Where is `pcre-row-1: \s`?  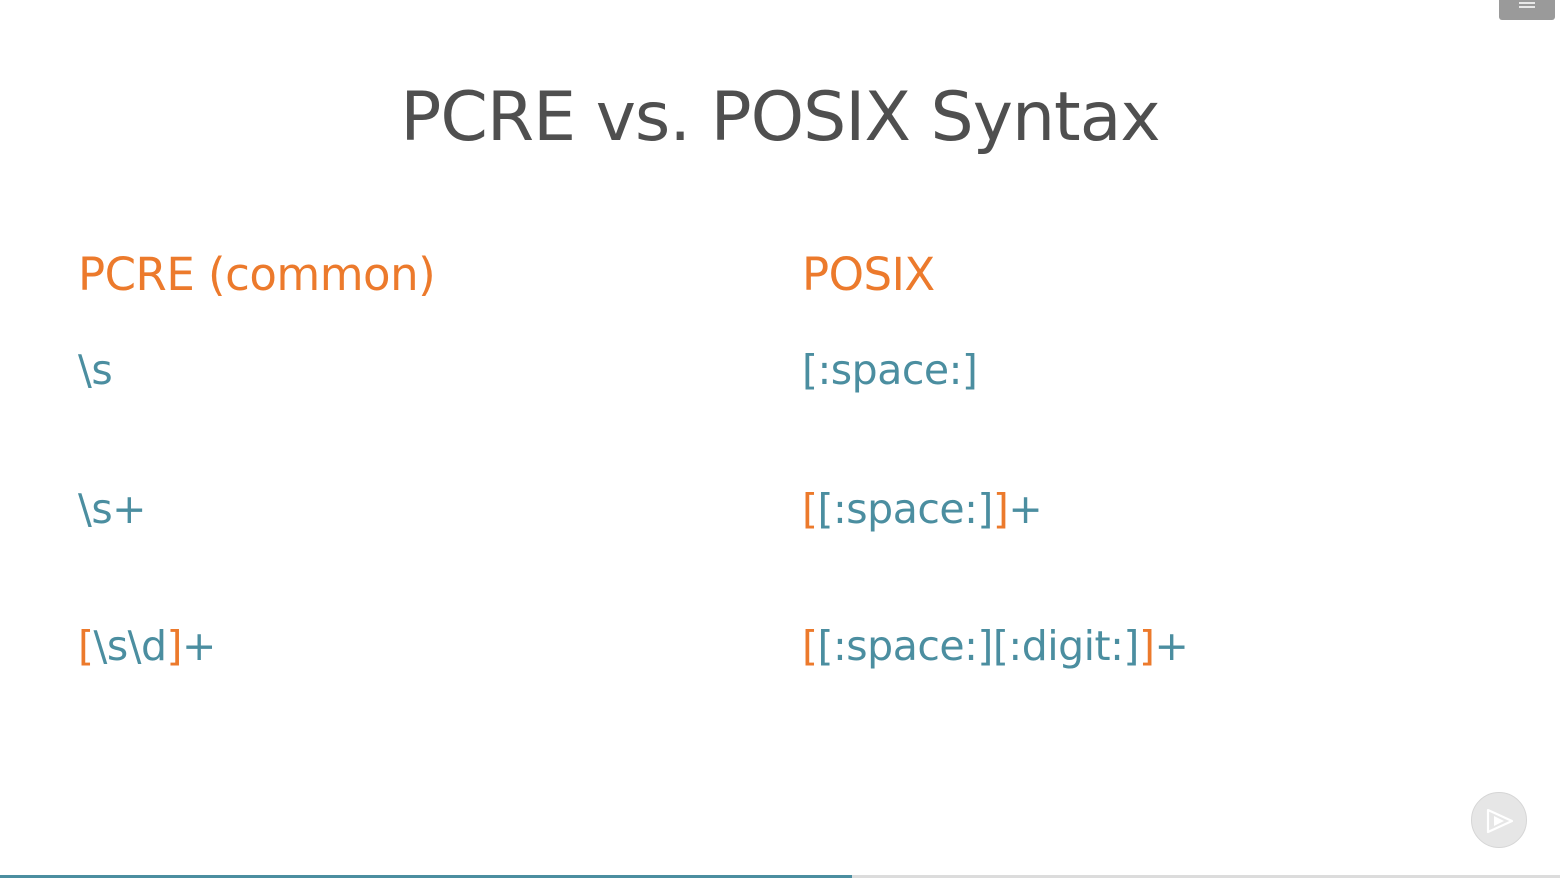 pcre-row-1: \s is located at coordinates (95, 370).